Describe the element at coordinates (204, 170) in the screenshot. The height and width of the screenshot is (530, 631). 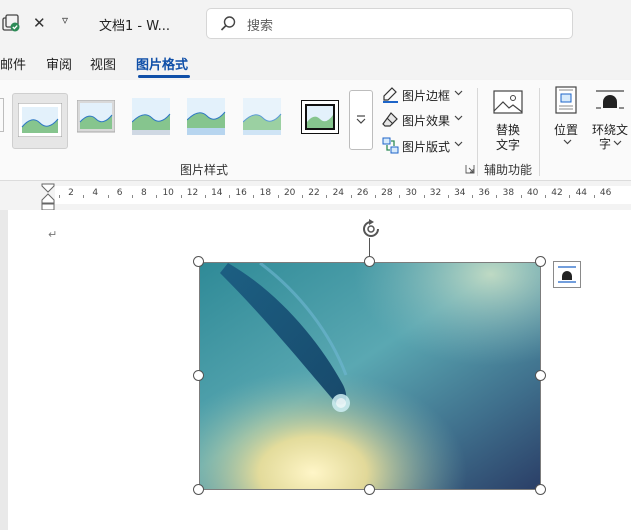
I see `picture-styles-group-label: 图片样式` at that location.